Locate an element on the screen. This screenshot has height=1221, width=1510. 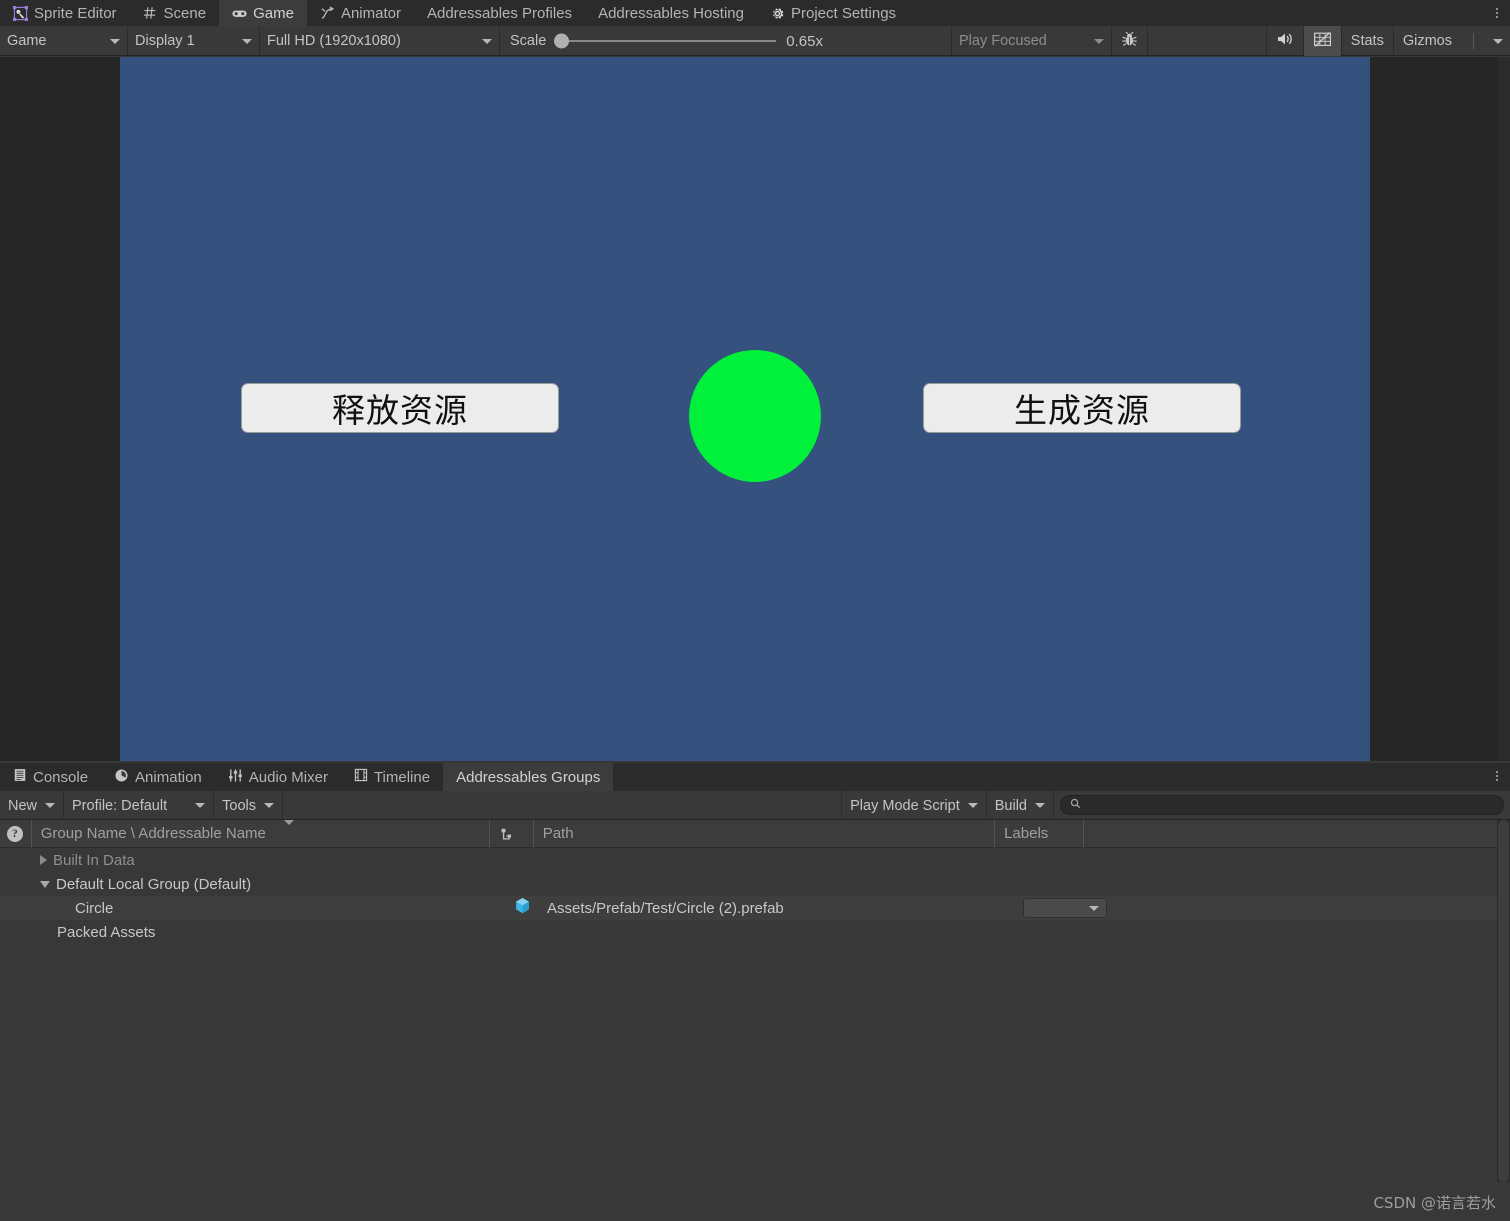
chevron-right-icon is located at coordinates (43, 860).